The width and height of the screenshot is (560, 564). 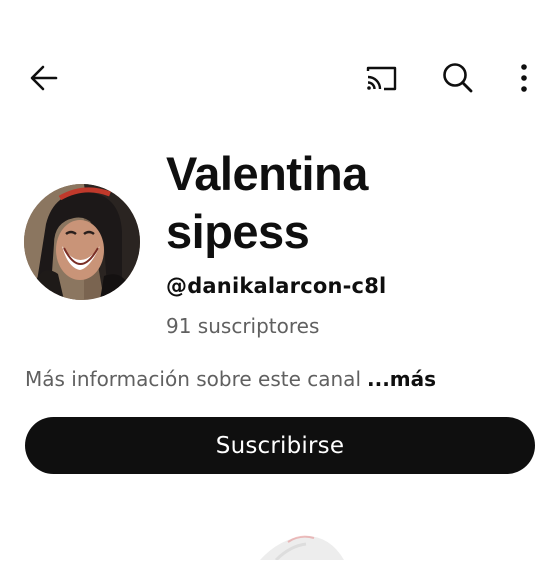 What do you see at coordinates (280, 79) in the screenshot?
I see `top-app-bar` at bounding box center [280, 79].